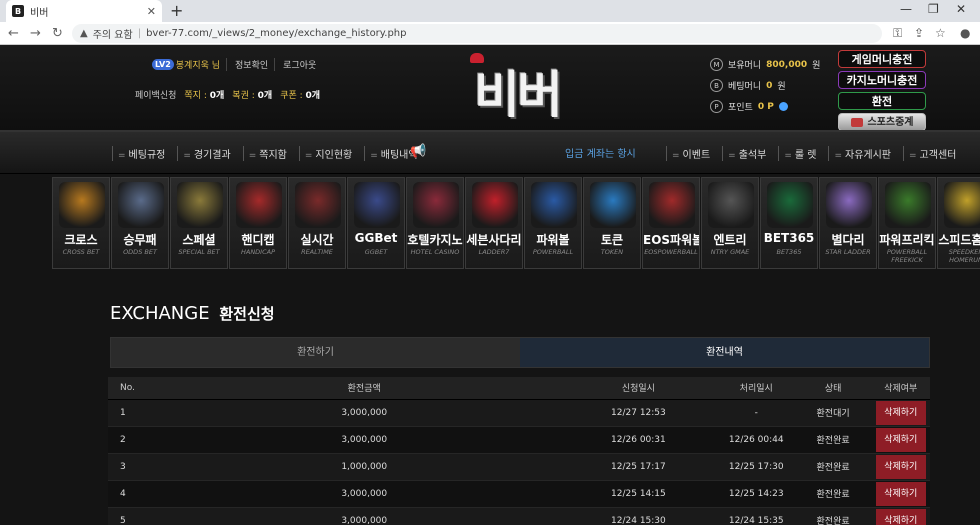 Image resolution: width=980 pixels, height=525 pixels. I want to click on exchange-button: 환전, so click(882, 101).